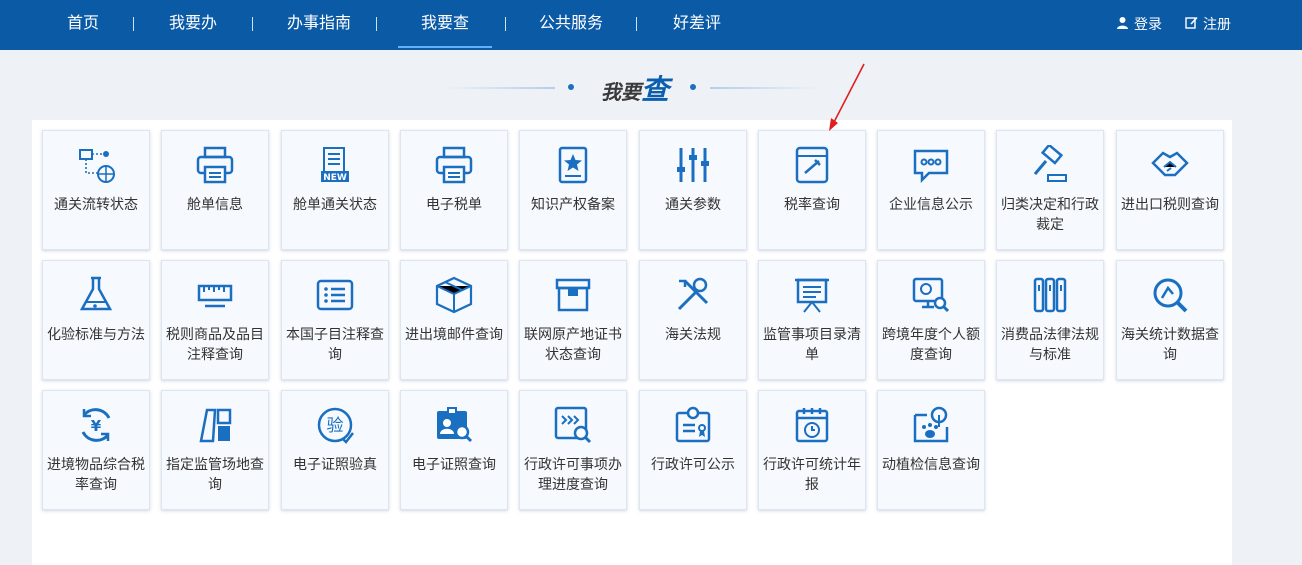 The image size is (1302, 565). I want to click on service-tile-label: 归类决定和行政裁定, so click(1050, 214).